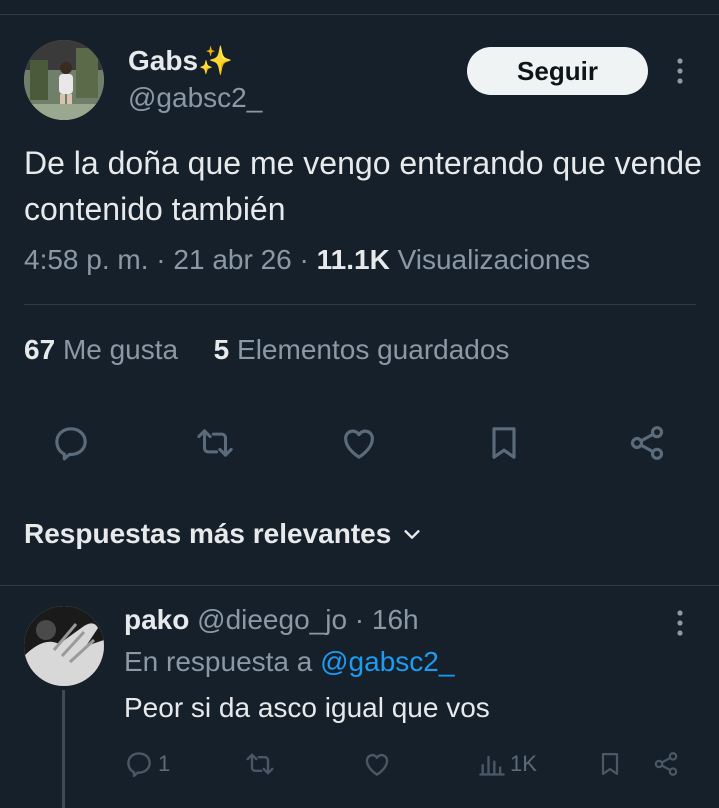 The image size is (719, 808). What do you see at coordinates (156, 619) in the screenshot?
I see `reply-author-name: pako` at bounding box center [156, 619].